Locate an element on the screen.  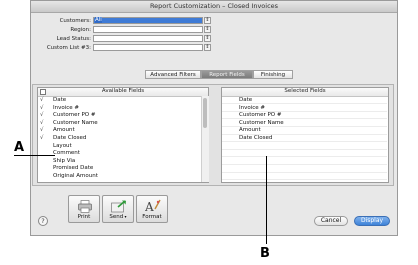
title-bar: Report Customization – Closed Invoices is located at coordinates (214, 7).